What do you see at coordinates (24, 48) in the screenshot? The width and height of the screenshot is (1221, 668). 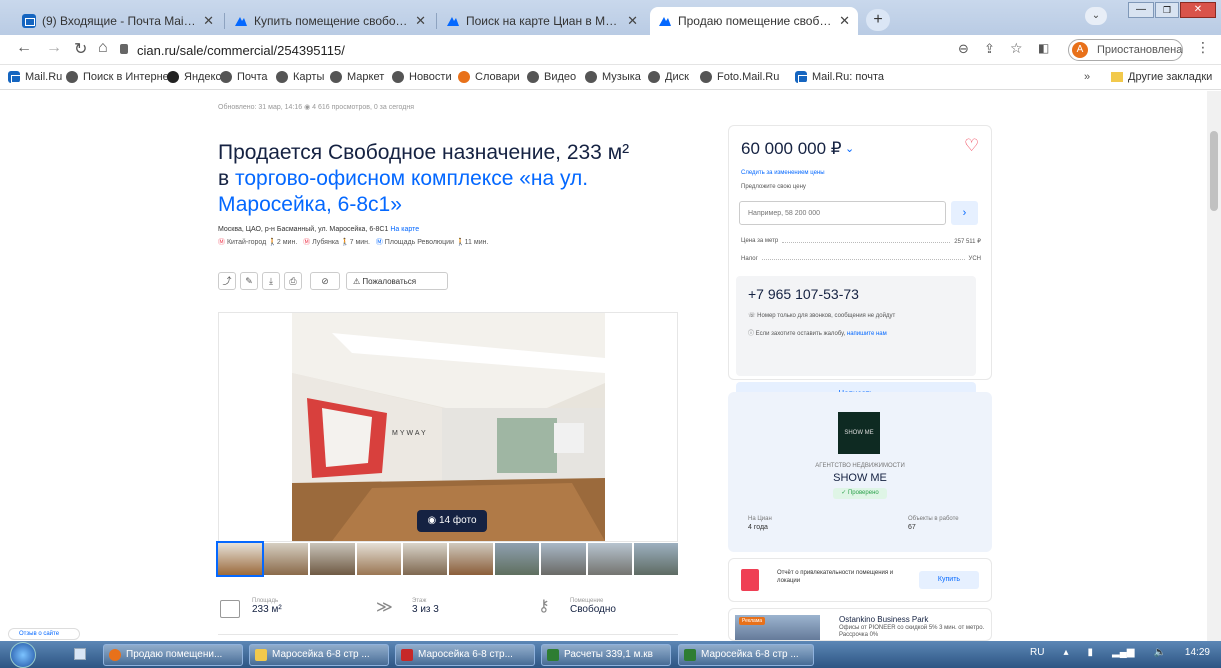 I see `back-icon: ←` at bounding box center [24, 48].